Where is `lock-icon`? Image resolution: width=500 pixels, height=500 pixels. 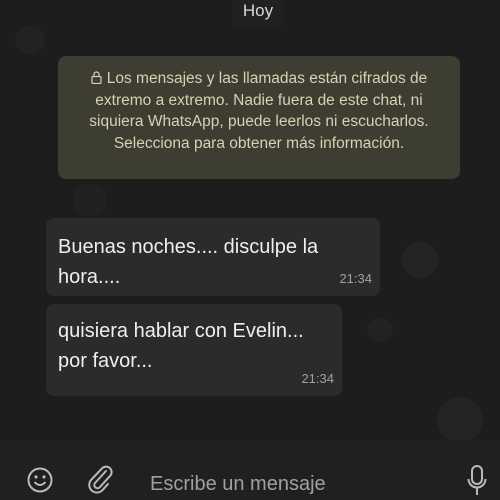 lock-icon is located at coordinates (96, 77).